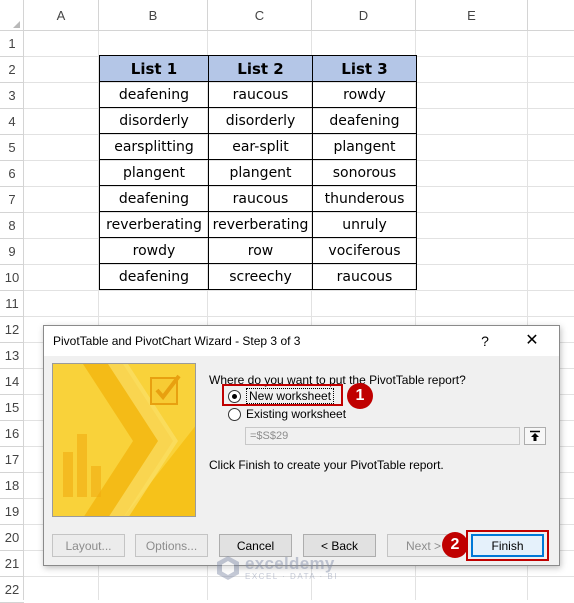  I want to click on row-header: 5, so click(12, 148).